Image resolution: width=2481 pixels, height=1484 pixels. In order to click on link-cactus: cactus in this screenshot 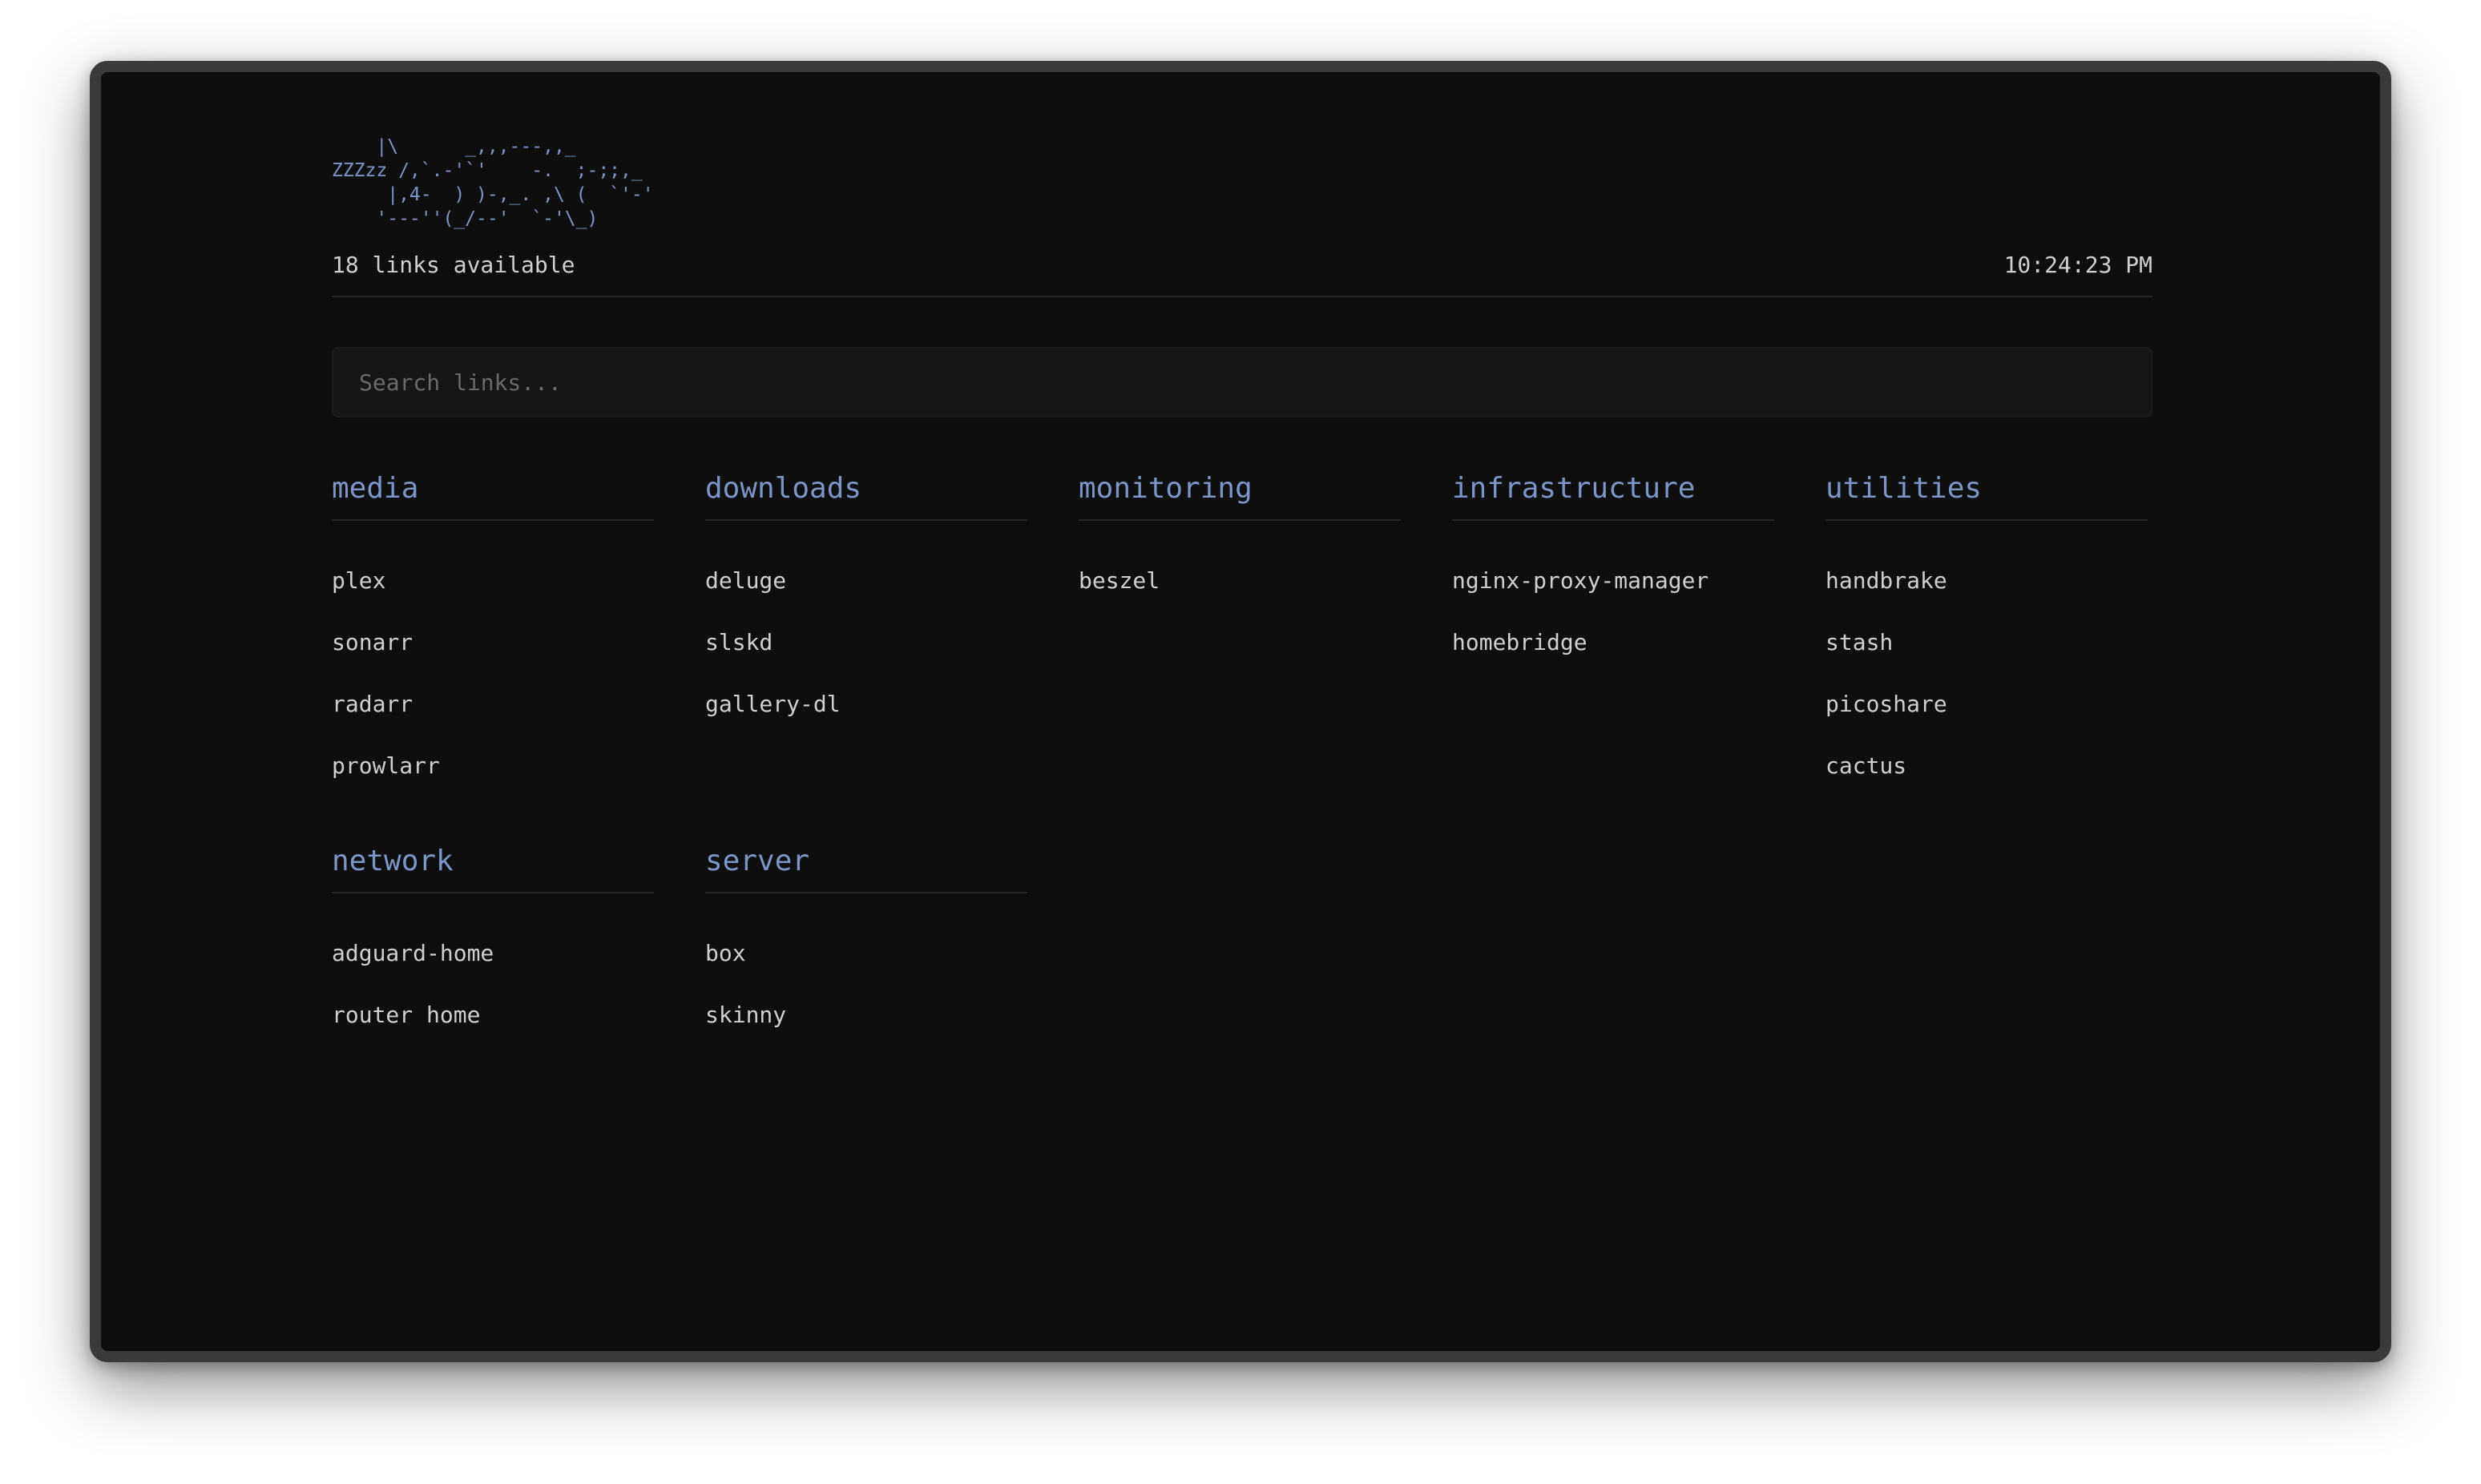, I will do `click(1865, 766)`.